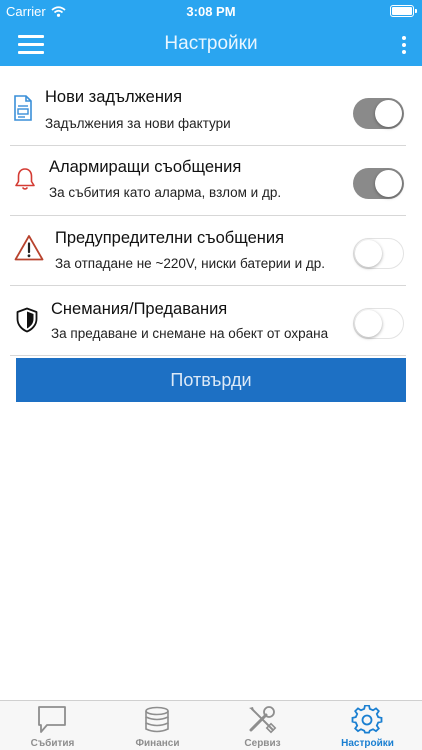 The width and height of the screenshot is (422, 750). I want to click on setting-title: Алармиращи съобщения, so click(145, 167).